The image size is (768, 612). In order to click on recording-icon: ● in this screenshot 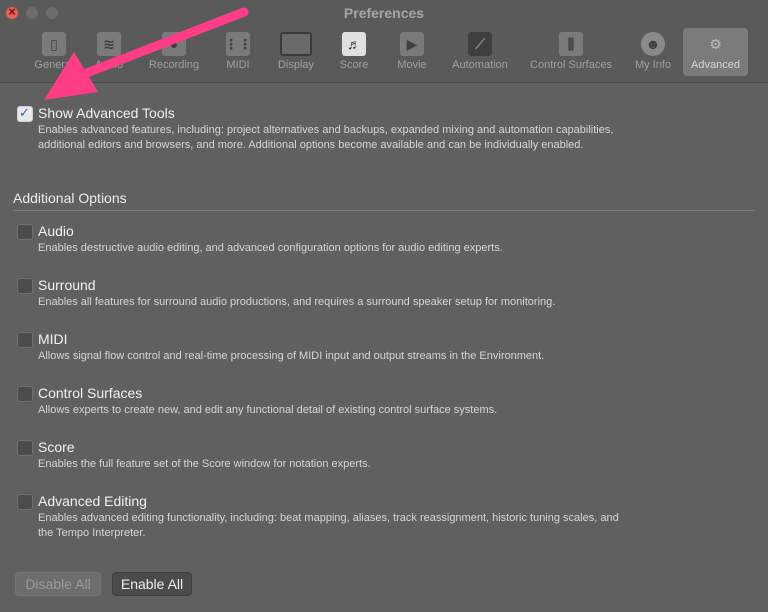, I will do `click(174, 44)`.